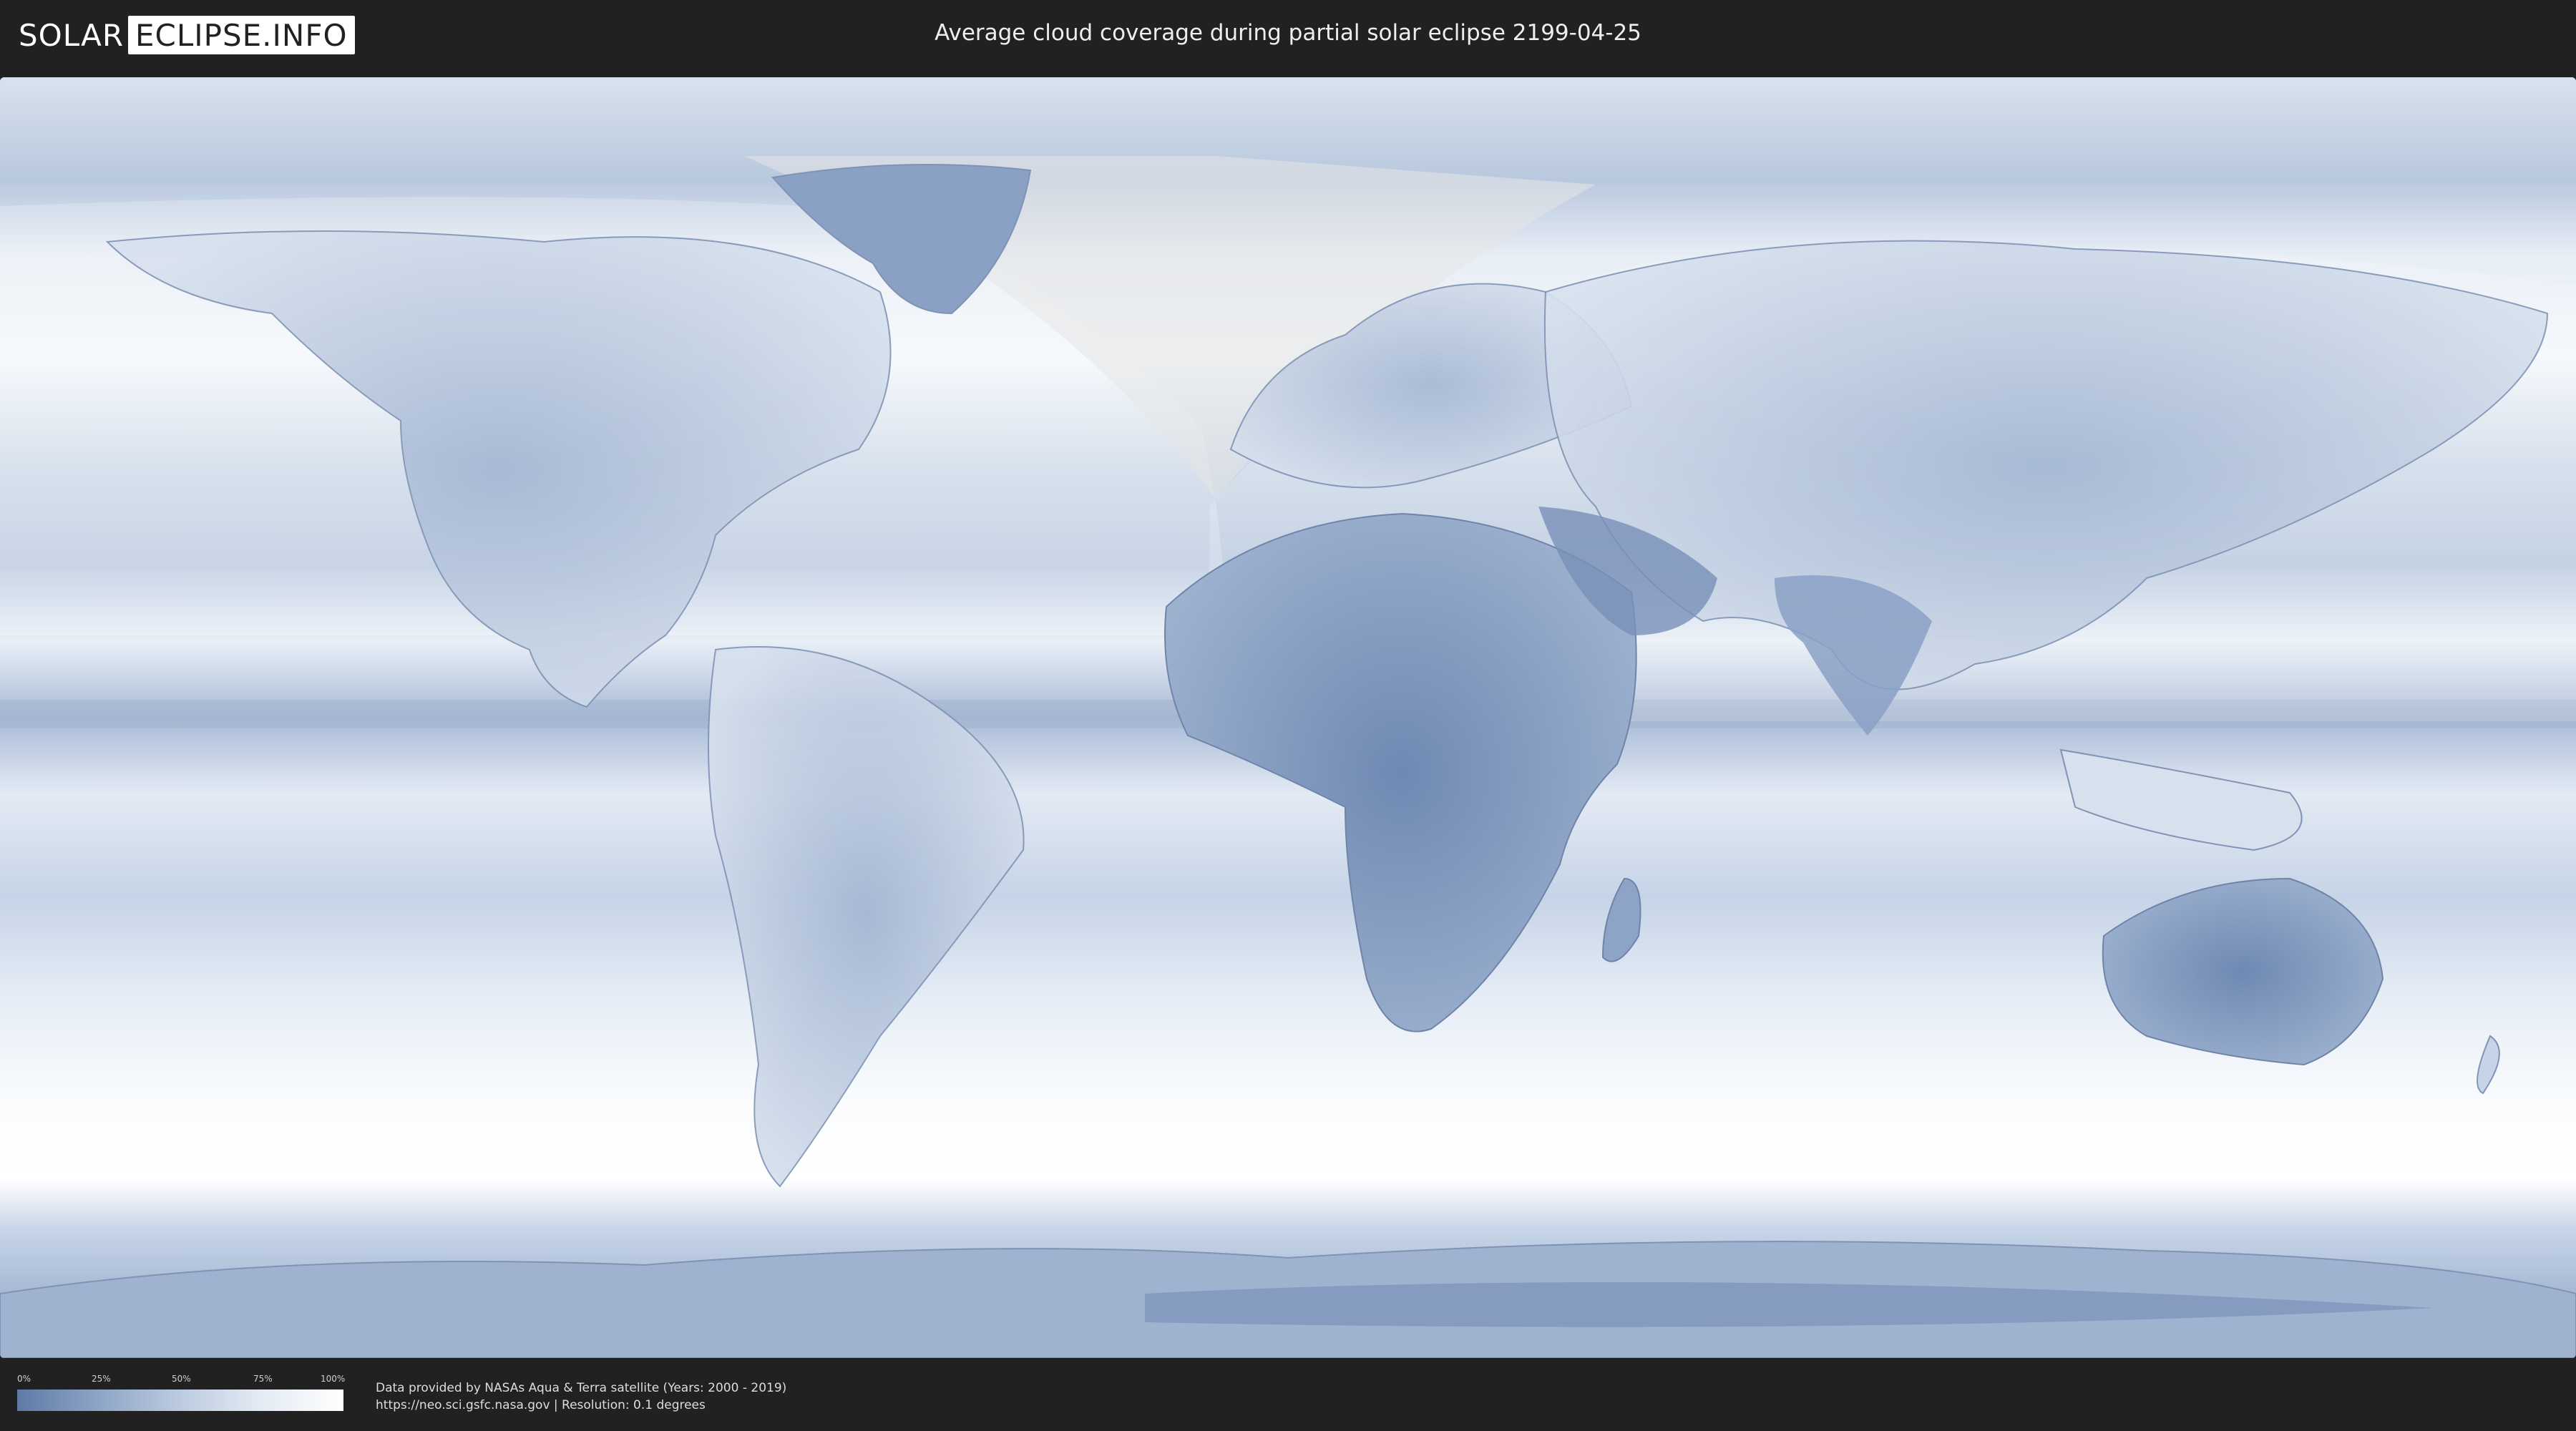 Image resolution: width=2576 pixels, height=1431 pixels. What do you see at coordinates (333, 1379) in the screenshot?
I see `legend-tick-100: 100%` at bounding box center [333, 1379].